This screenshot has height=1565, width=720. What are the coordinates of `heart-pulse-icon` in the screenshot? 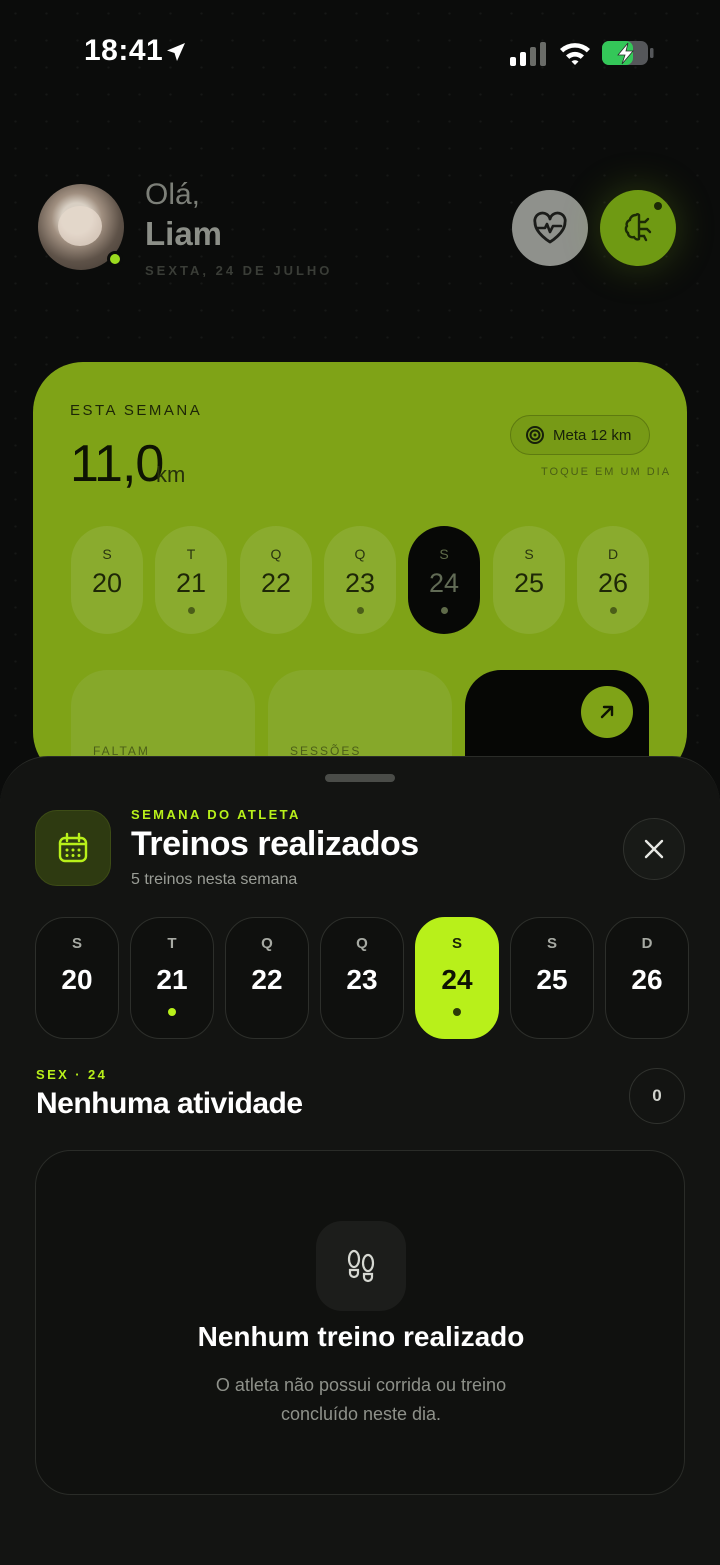 It's located at (550, 227).